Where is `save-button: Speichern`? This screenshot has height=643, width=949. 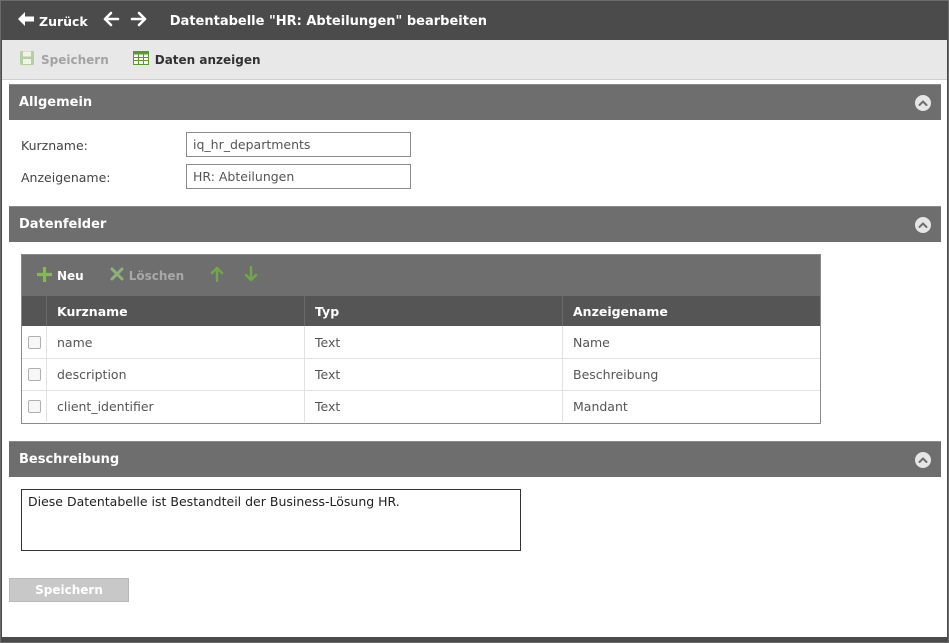 save-button: Speichern is located at coordinates (64, 59).